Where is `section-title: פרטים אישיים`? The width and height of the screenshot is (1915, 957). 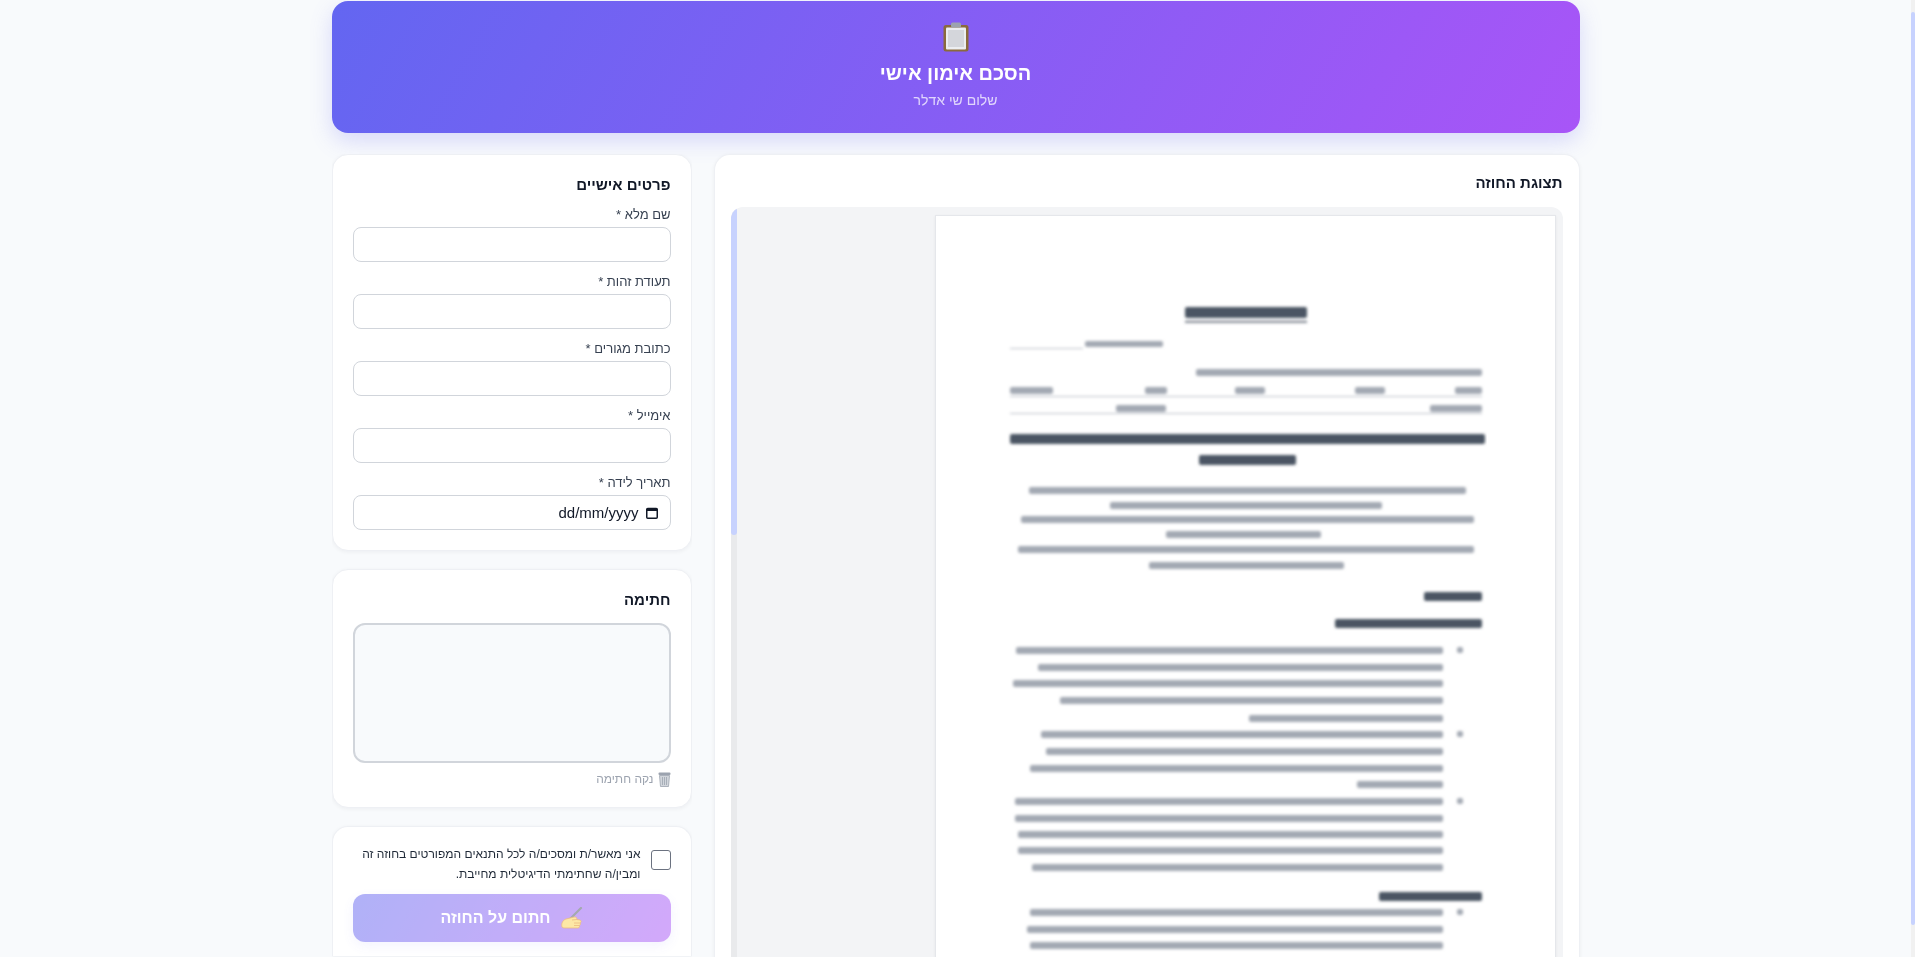 section-title: פרטים אישיים is located at coordinates (623, 185).